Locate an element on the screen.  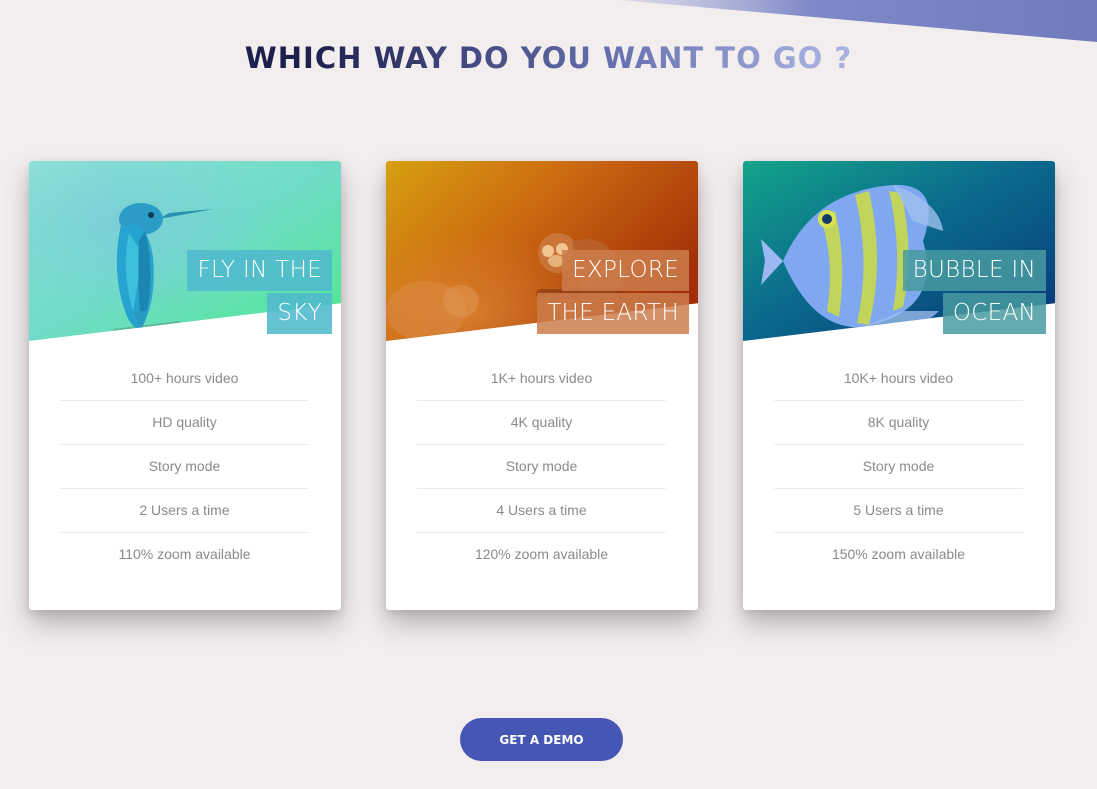
get-a-demo-button: GET A DEMO is located at coordinates (541, 739).